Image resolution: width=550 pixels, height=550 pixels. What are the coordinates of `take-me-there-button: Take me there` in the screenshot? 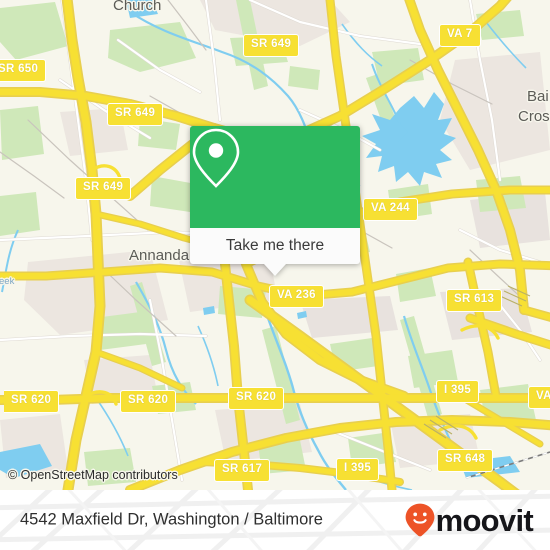 It's located at (275, 246).